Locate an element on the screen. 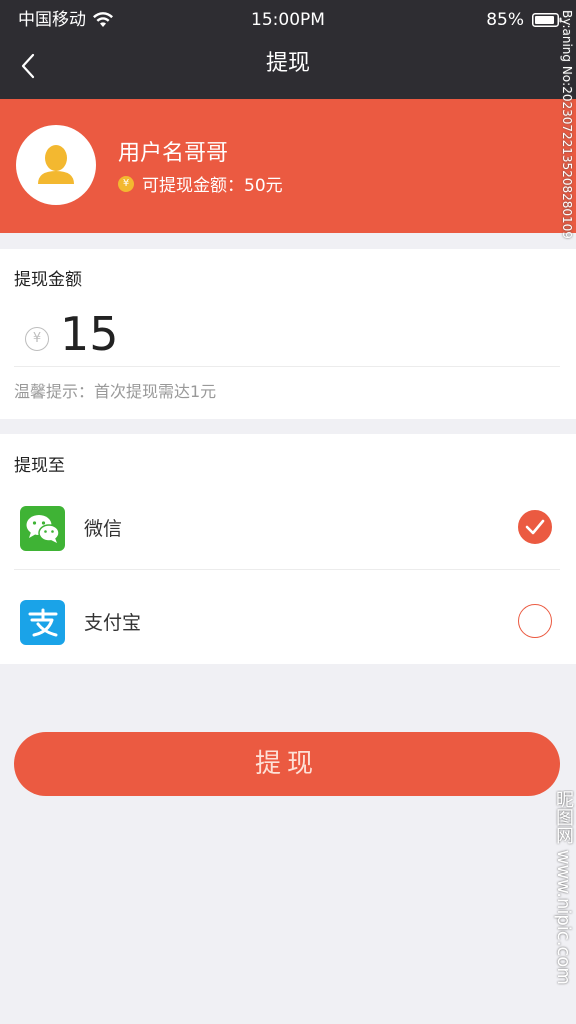  available-balance: ¥ 可提现金额：50元 is located at coordinates (200, 183).